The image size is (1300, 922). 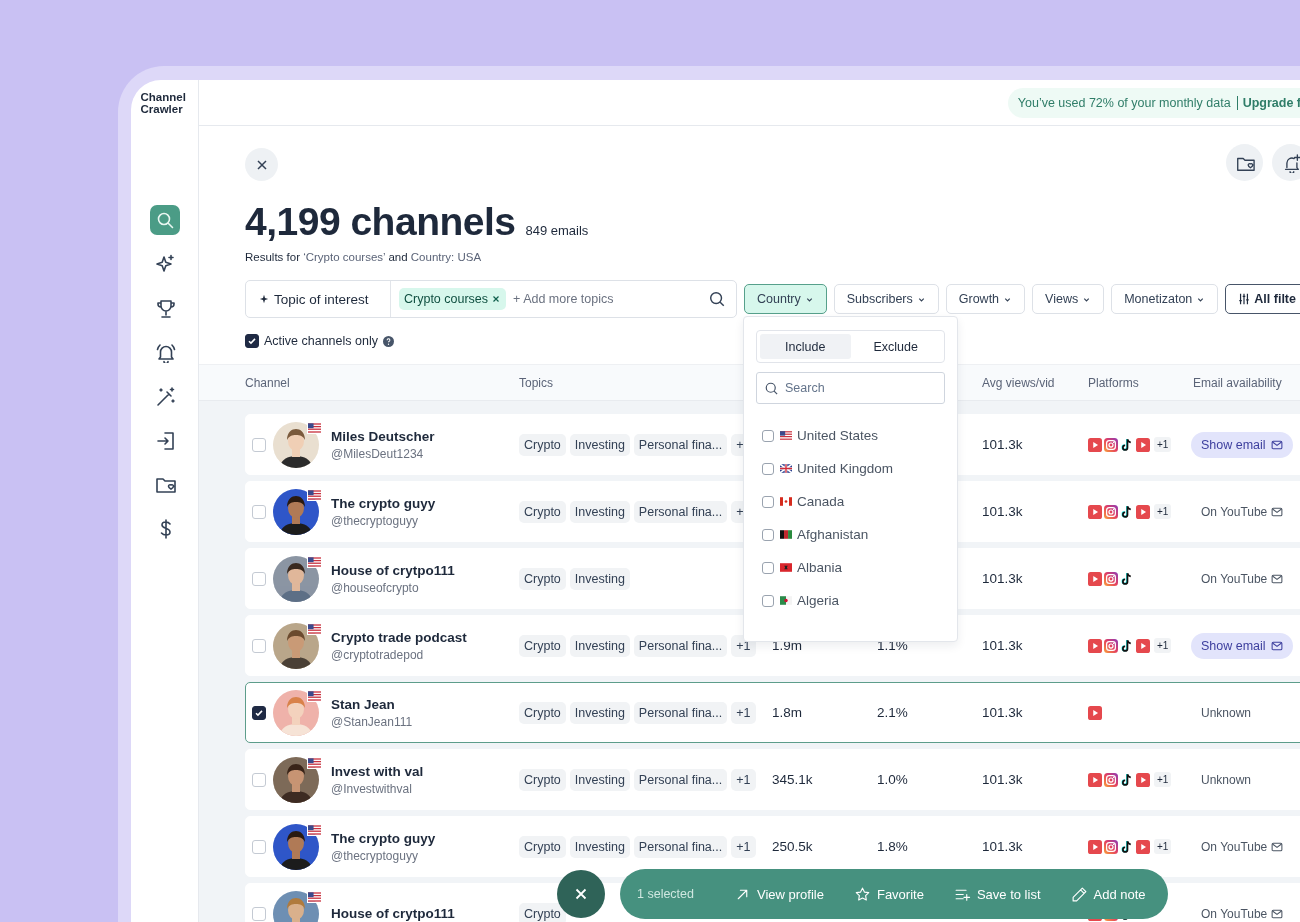 I want to click on subscriber-count: 250.5k, so click(x=792, y=846).